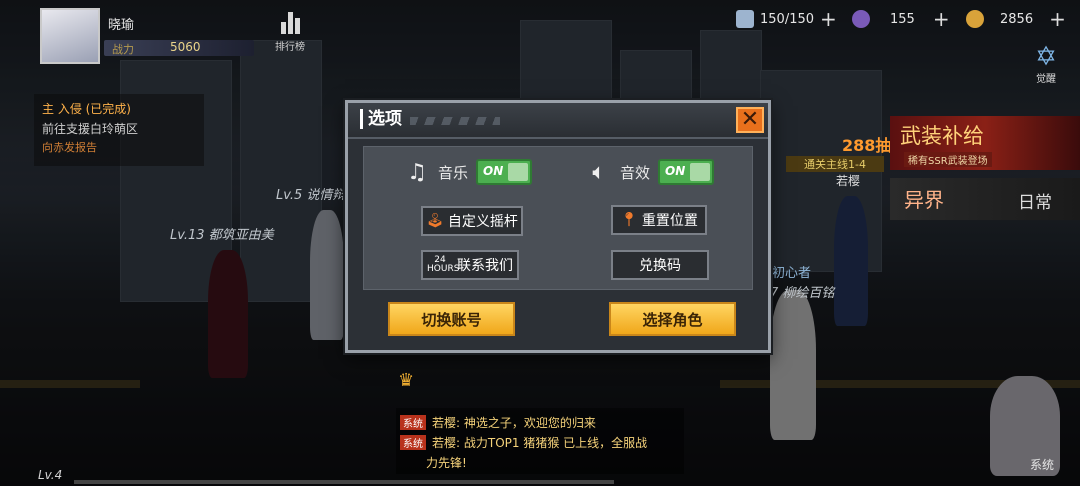 This screenshot has width=1080, height=486. I want to click on chat-text: 若樱: 神选之子，欢迎您的归来, so click(514, 423).